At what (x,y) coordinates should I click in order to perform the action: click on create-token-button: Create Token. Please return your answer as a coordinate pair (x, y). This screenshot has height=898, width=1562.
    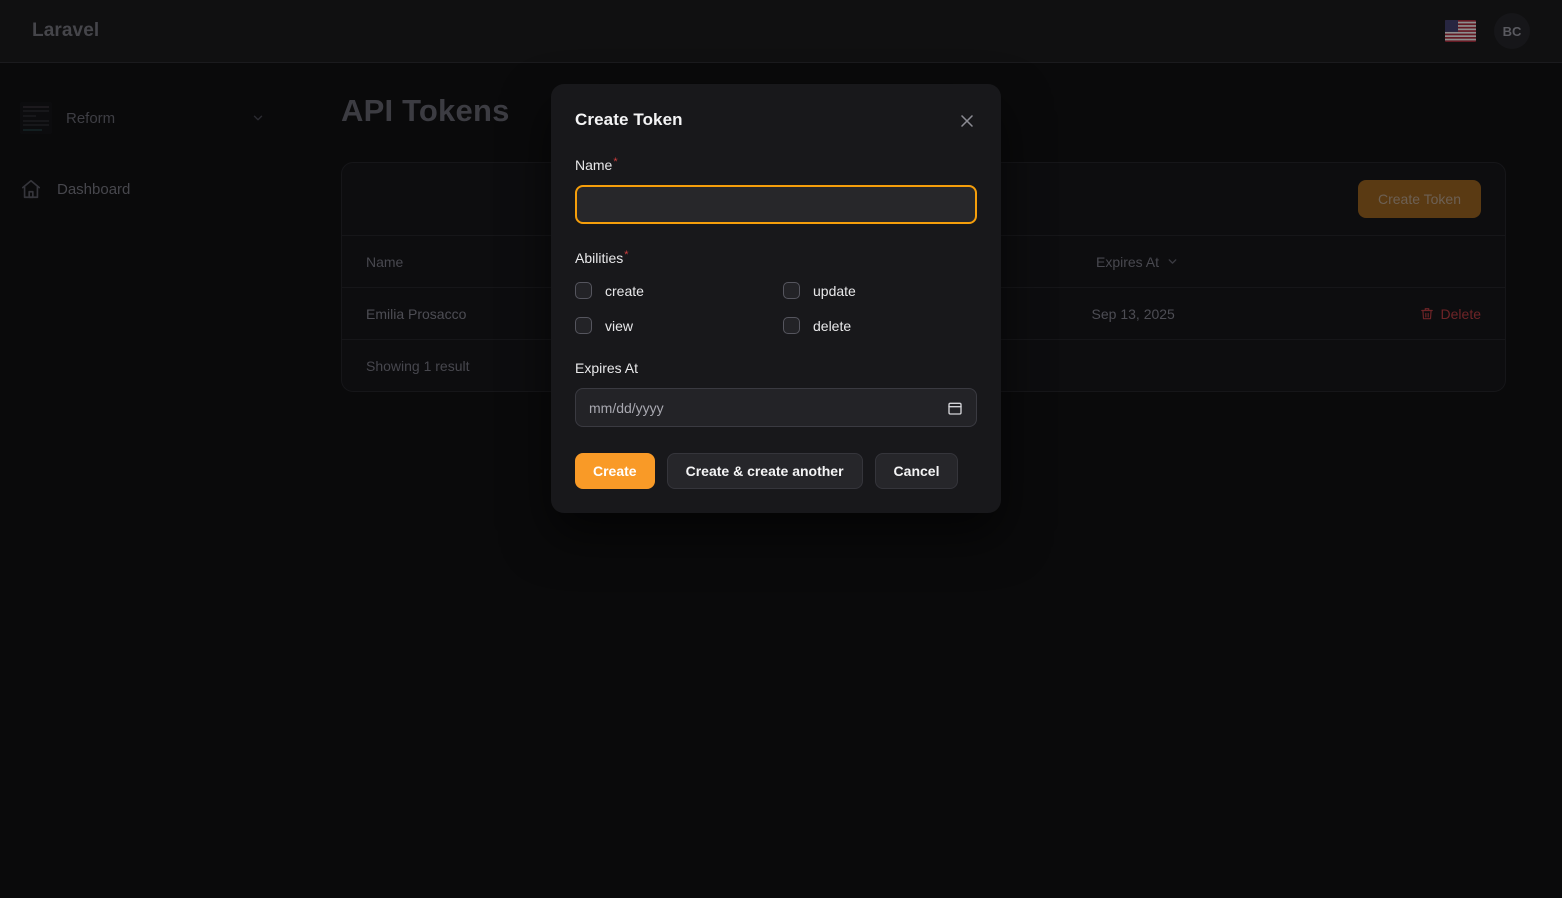
    Looking at the image, I should click on (1419, 199).